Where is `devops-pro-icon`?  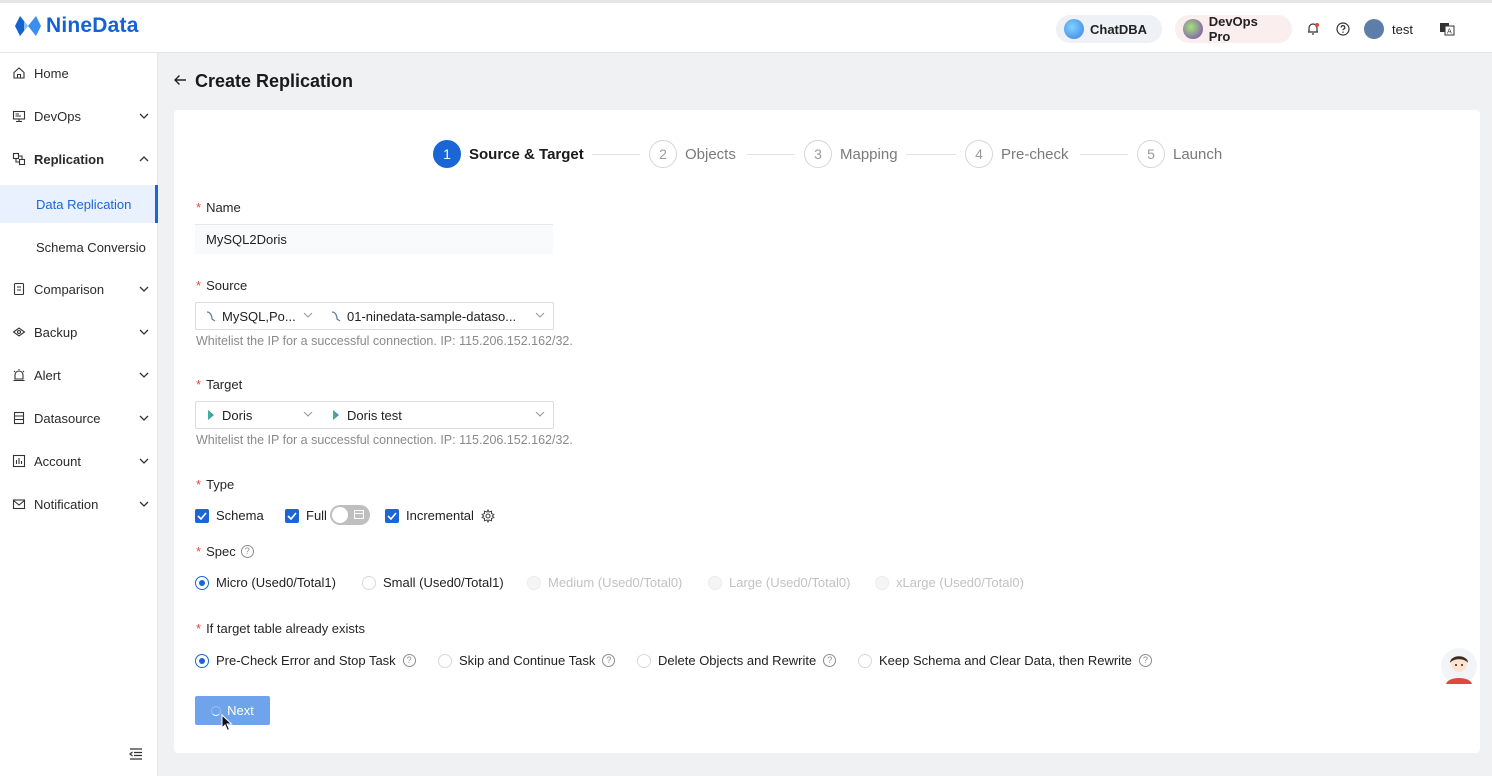 devops-pro-icon is located at coordinates (1193, 29).